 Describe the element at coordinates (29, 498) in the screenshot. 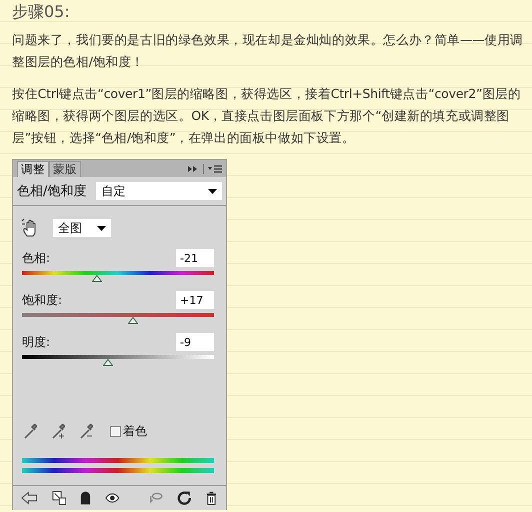

I see `back-arrow-icon` at that location.